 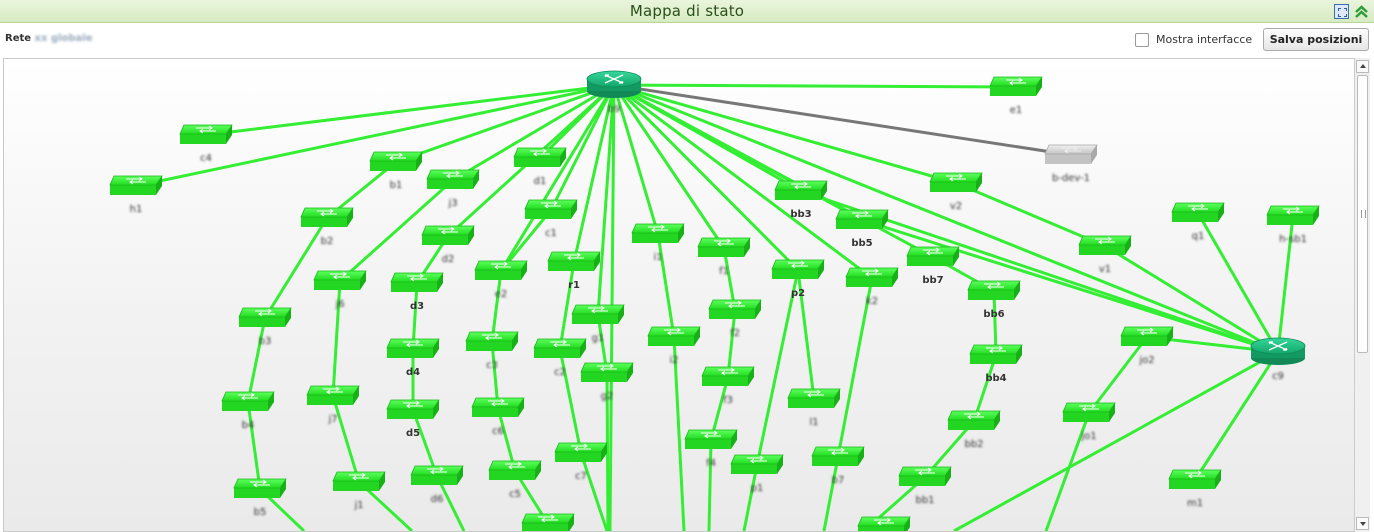 I want to click on switch-node: d5, so click(x=413, y=419).